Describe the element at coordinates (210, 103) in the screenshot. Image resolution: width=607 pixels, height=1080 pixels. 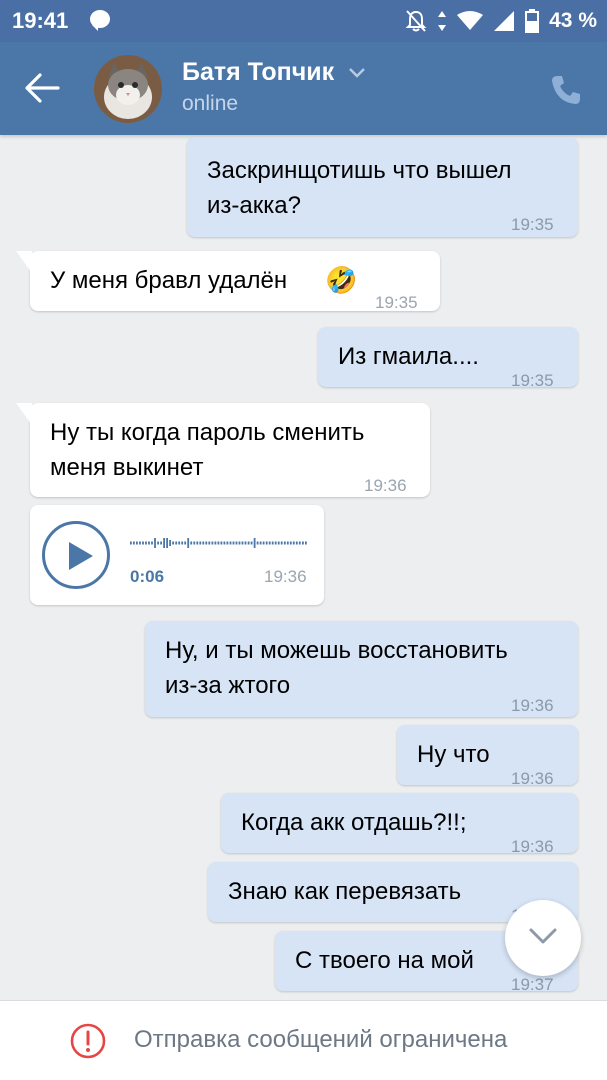
I see `contact-status: online` at that location.